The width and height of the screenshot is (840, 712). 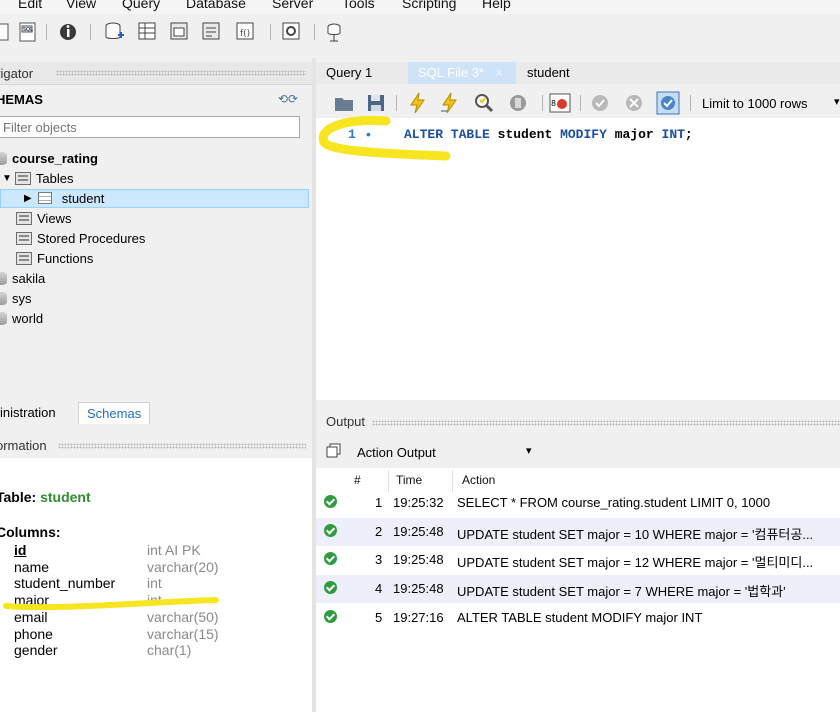 I want to click on pane-splitter, so click(x=314, y=385).